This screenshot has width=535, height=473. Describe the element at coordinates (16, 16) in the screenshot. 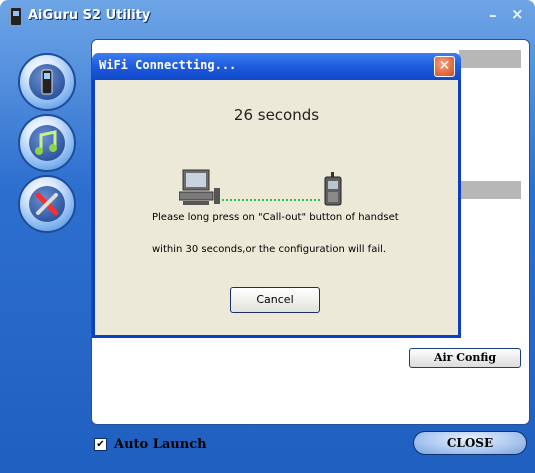

I see `phone-app-icon` at that location.